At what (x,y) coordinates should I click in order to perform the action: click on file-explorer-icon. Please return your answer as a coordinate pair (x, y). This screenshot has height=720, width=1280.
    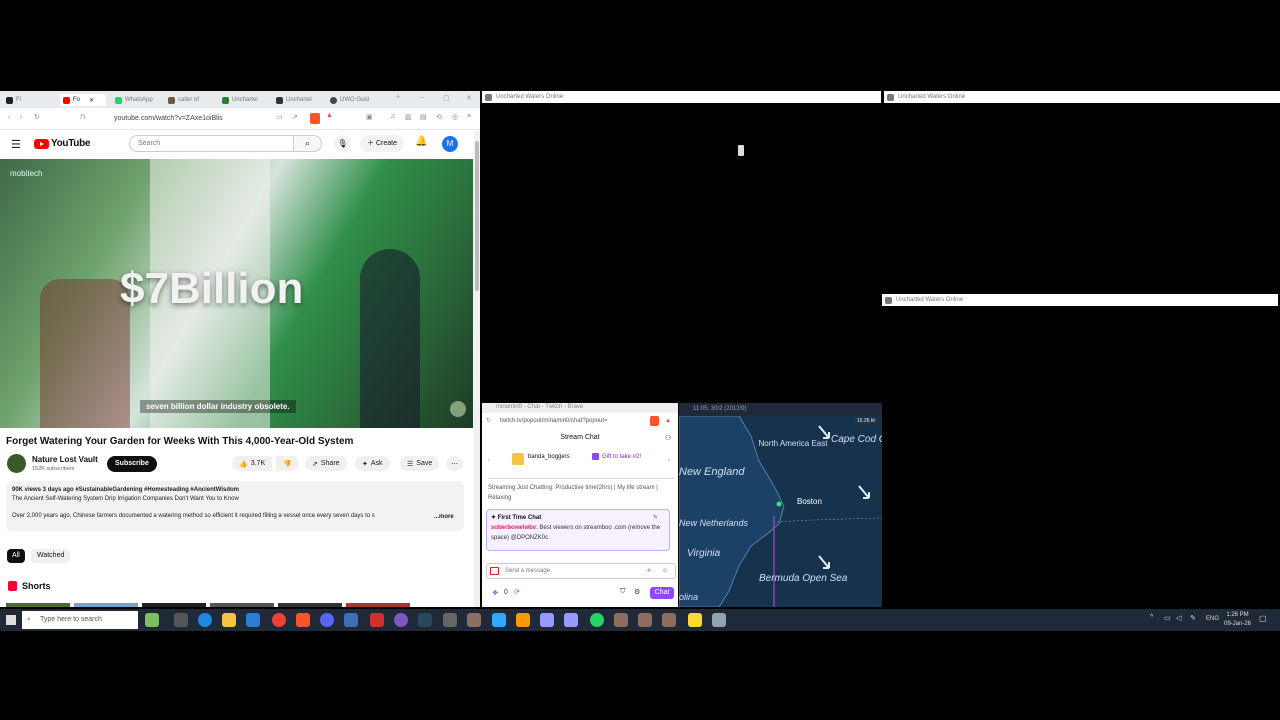
    Looking at the image, I should click on (229, 620).